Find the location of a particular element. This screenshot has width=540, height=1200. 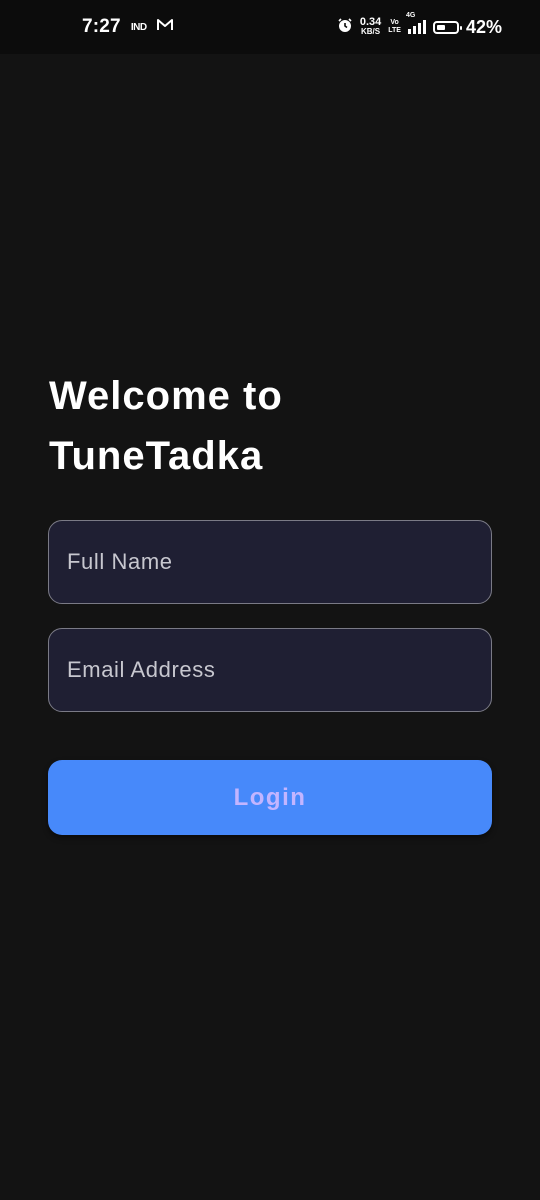

full-name-input is located at coordinates (270, 562).